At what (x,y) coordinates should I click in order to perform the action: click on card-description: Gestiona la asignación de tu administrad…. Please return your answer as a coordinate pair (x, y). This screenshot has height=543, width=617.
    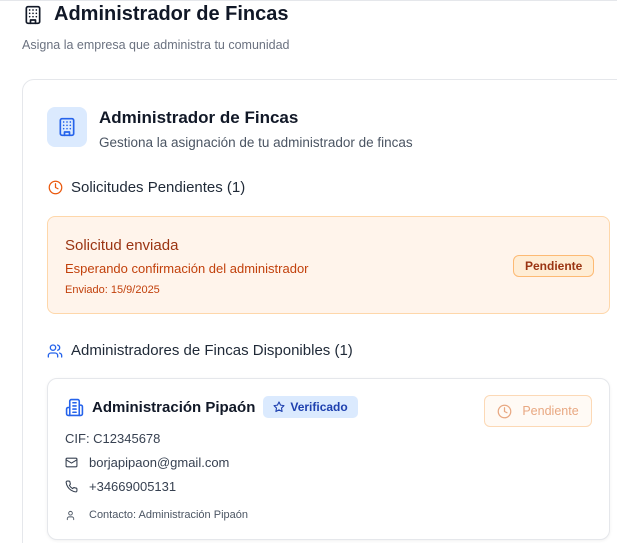
    Looking at the image, I should click on (256, 142).